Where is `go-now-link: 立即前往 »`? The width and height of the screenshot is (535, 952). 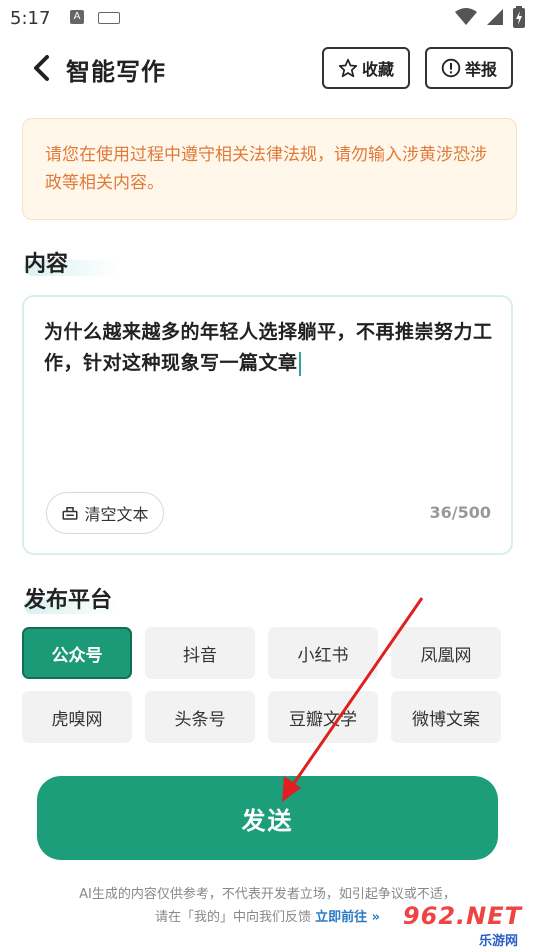 go-now-link: 立即前往 » is located at coordinates (347, 917).